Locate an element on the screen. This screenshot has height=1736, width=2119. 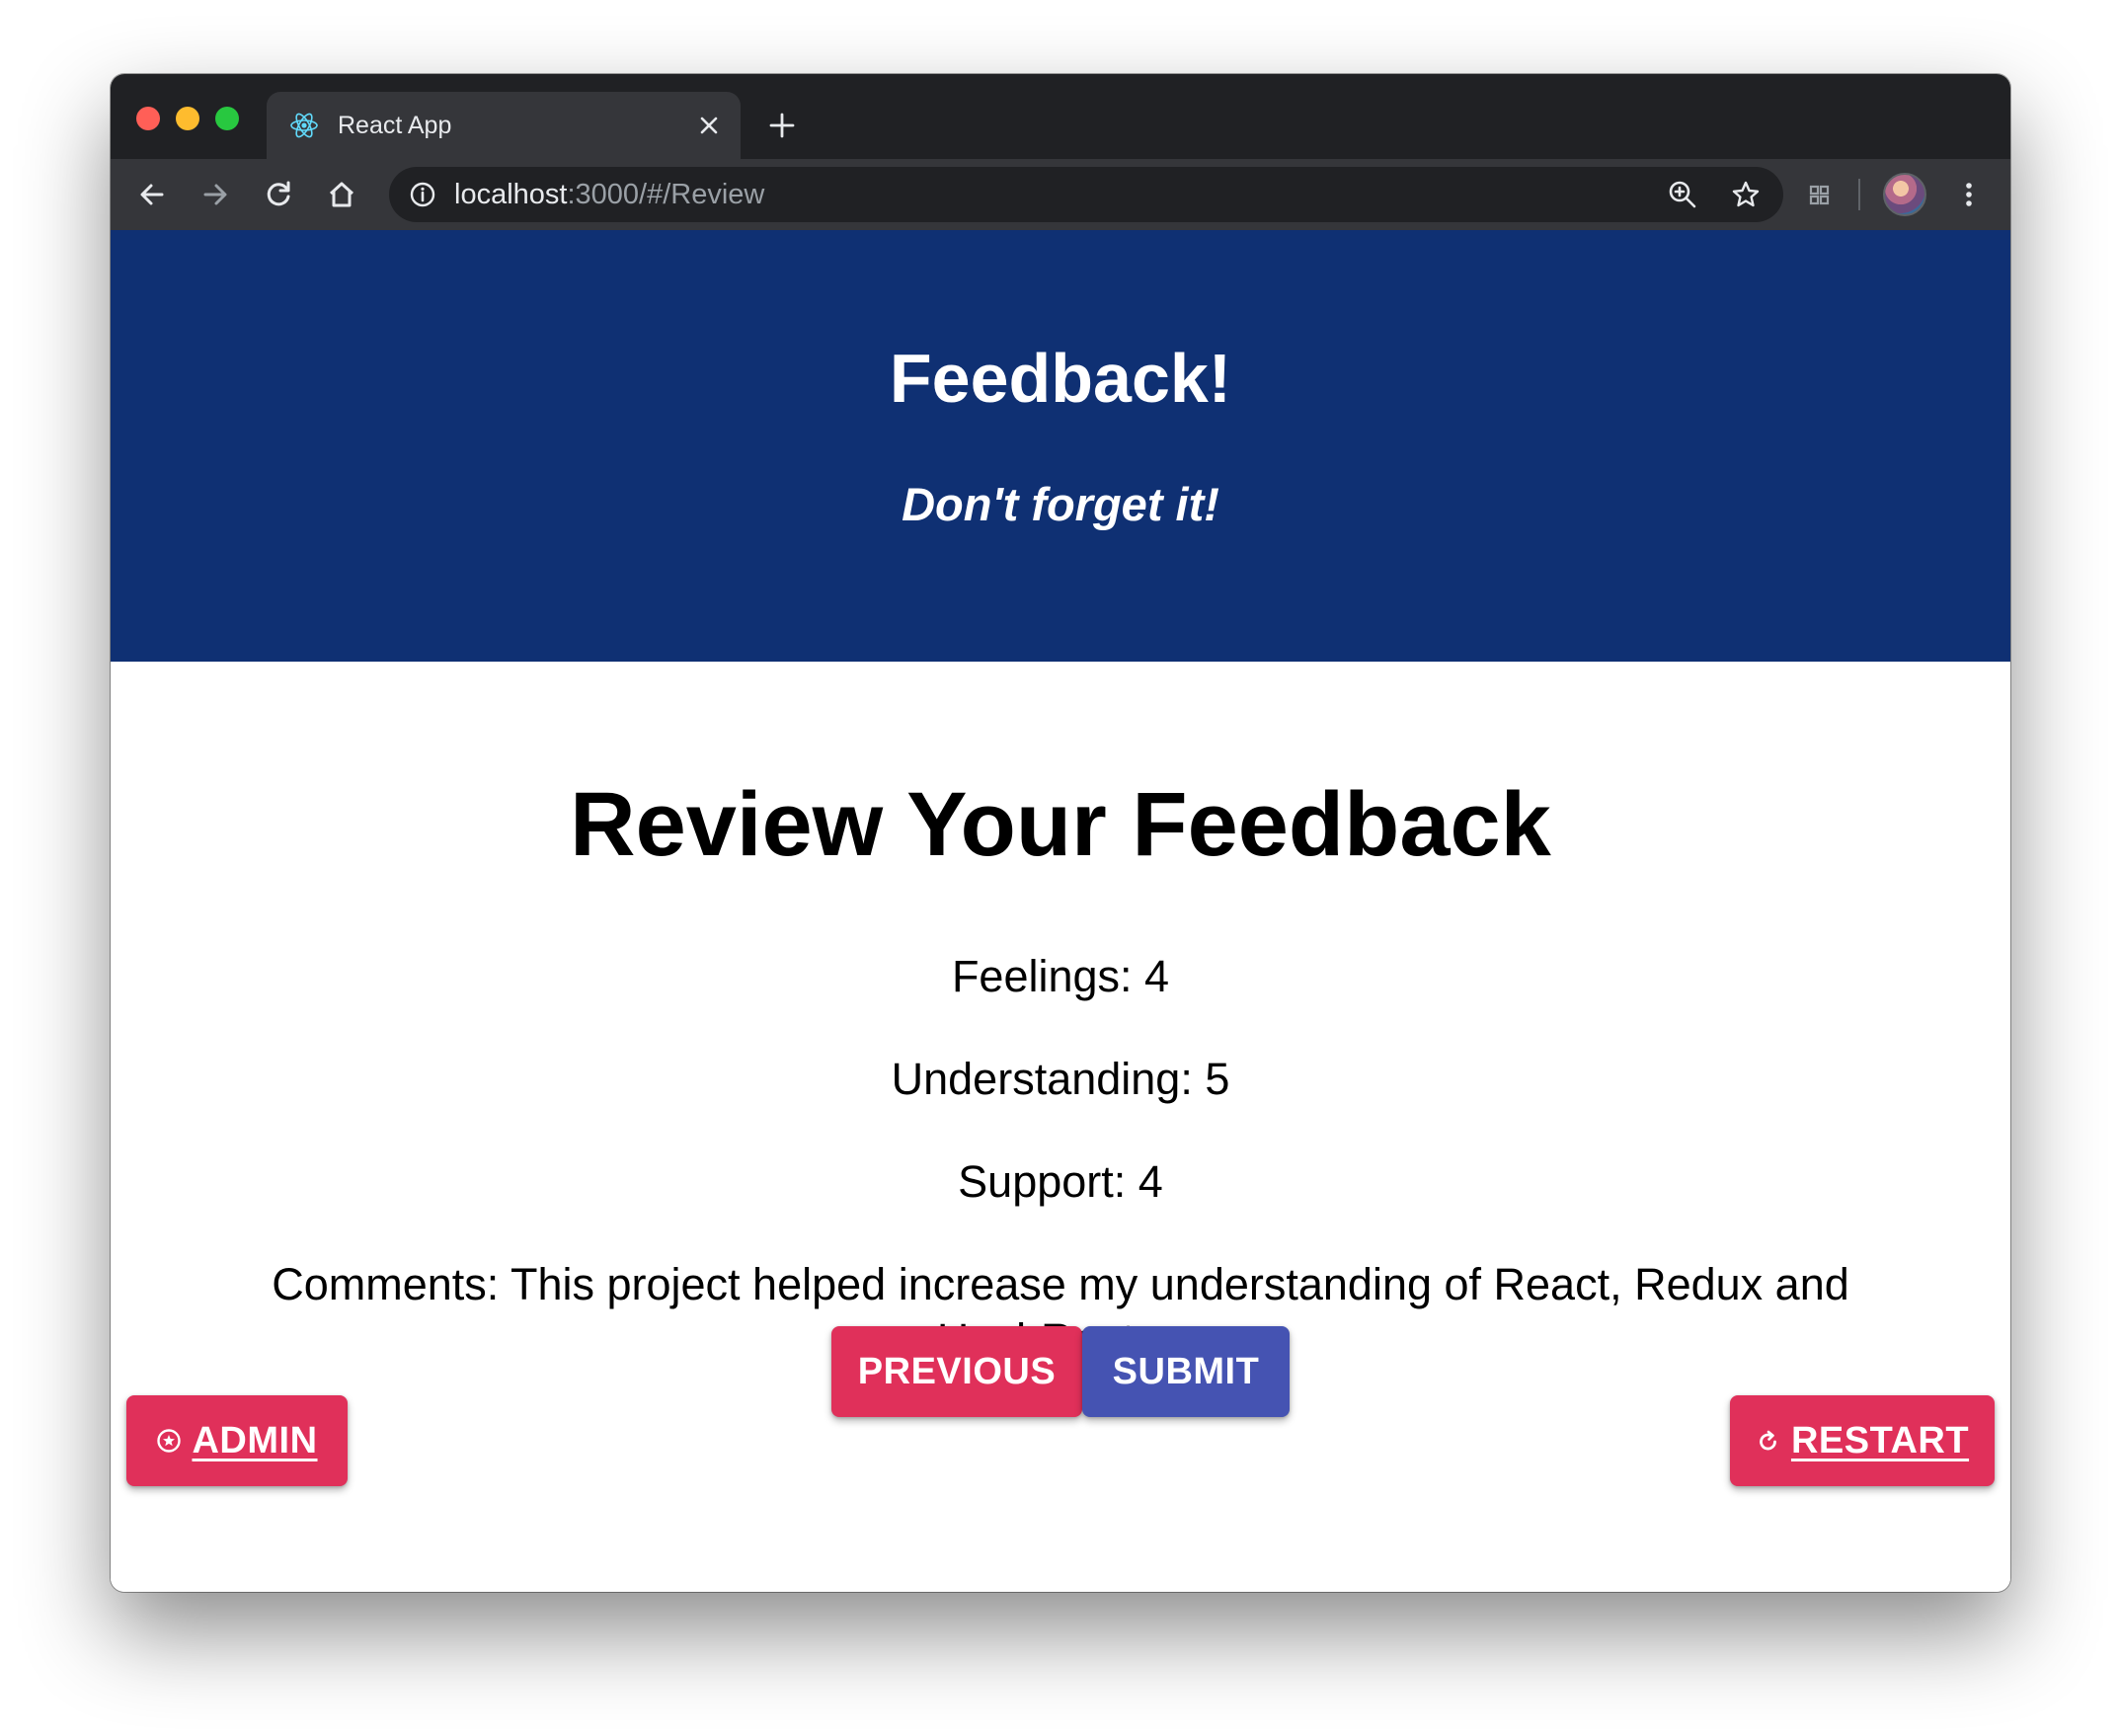
submit-button-label: SUBMIT is located at coordinates (1186, 1371).